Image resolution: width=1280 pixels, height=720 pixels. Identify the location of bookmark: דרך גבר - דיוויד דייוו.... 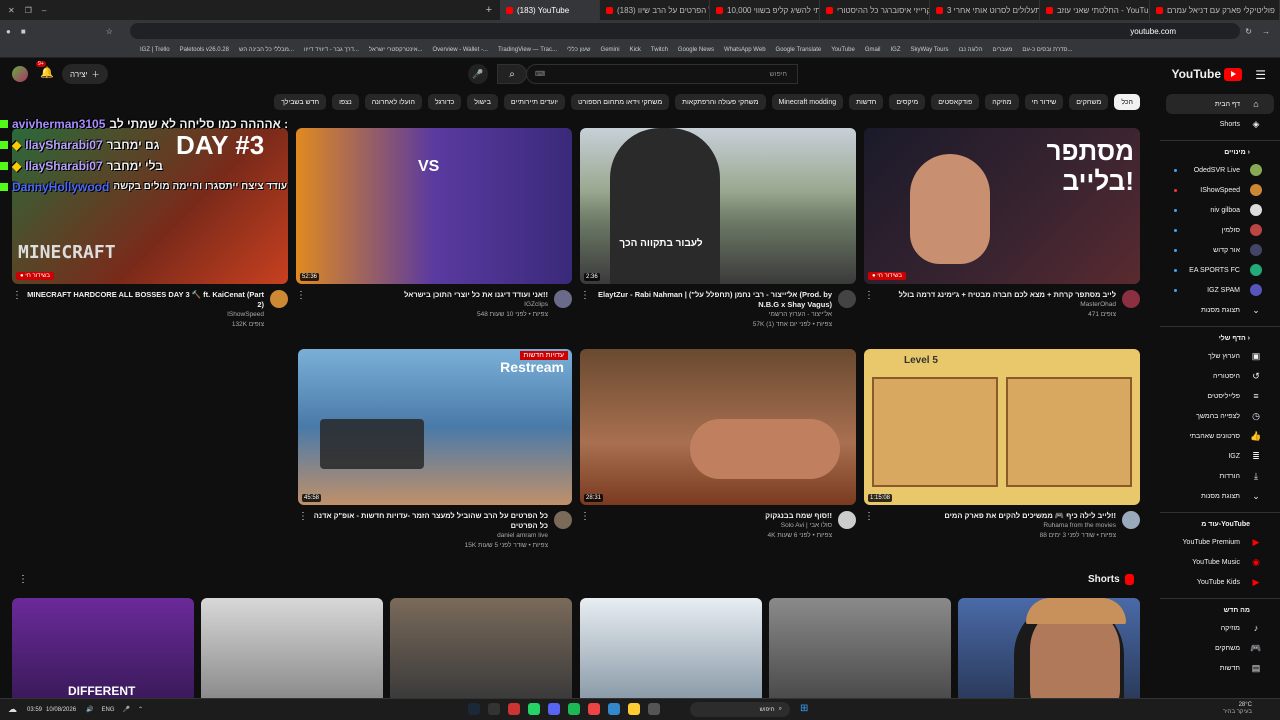
(331, 50).